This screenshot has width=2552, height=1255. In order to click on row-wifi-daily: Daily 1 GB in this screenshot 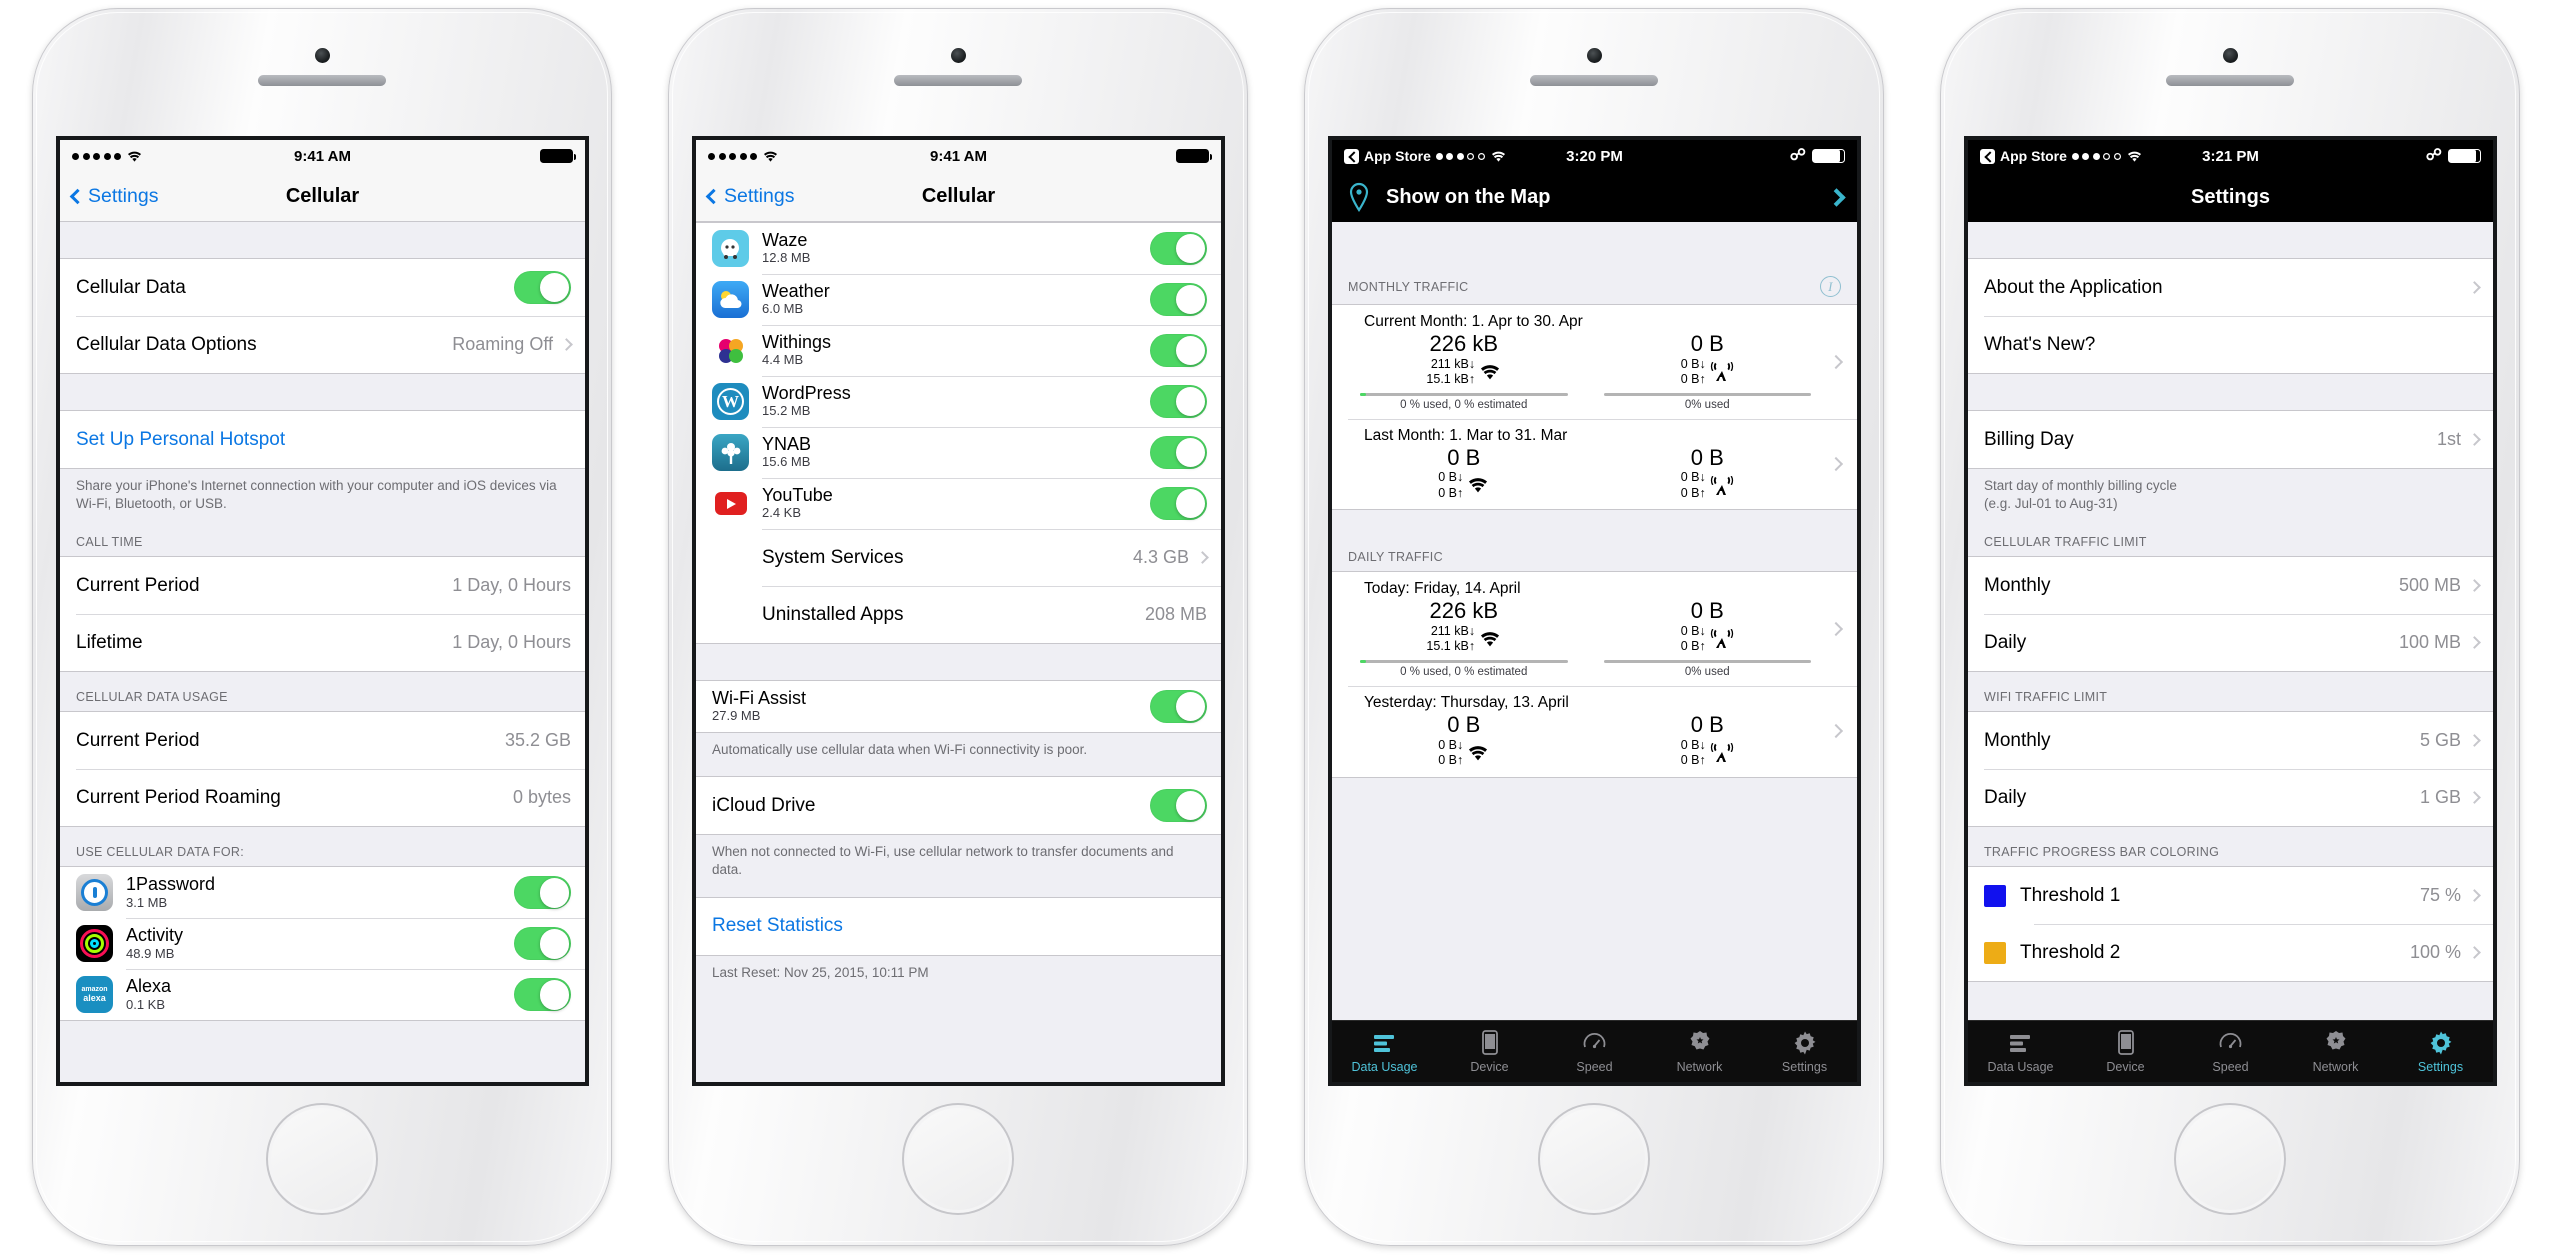, I will do `click(2230, 798)`.